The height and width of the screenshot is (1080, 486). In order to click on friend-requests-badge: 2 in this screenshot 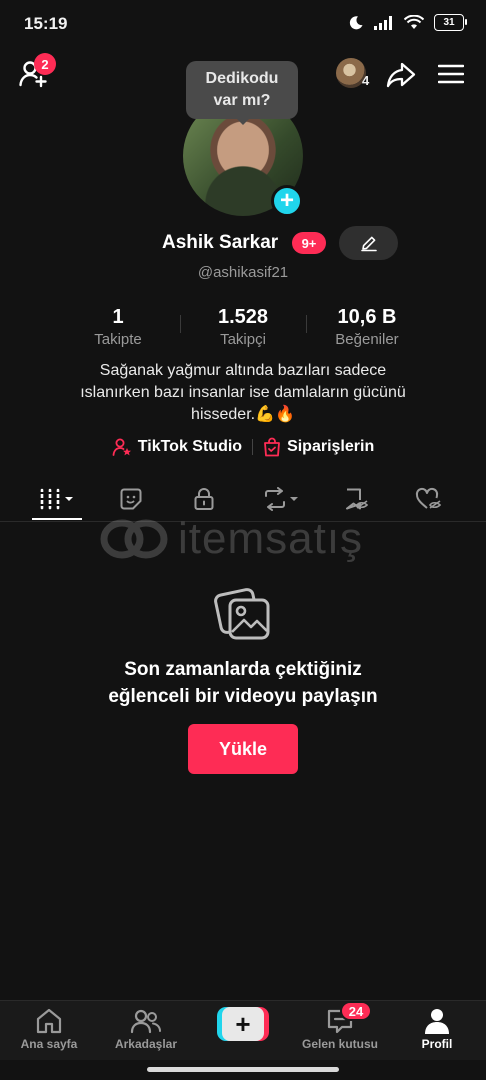, I will do `click(45, 64)`.